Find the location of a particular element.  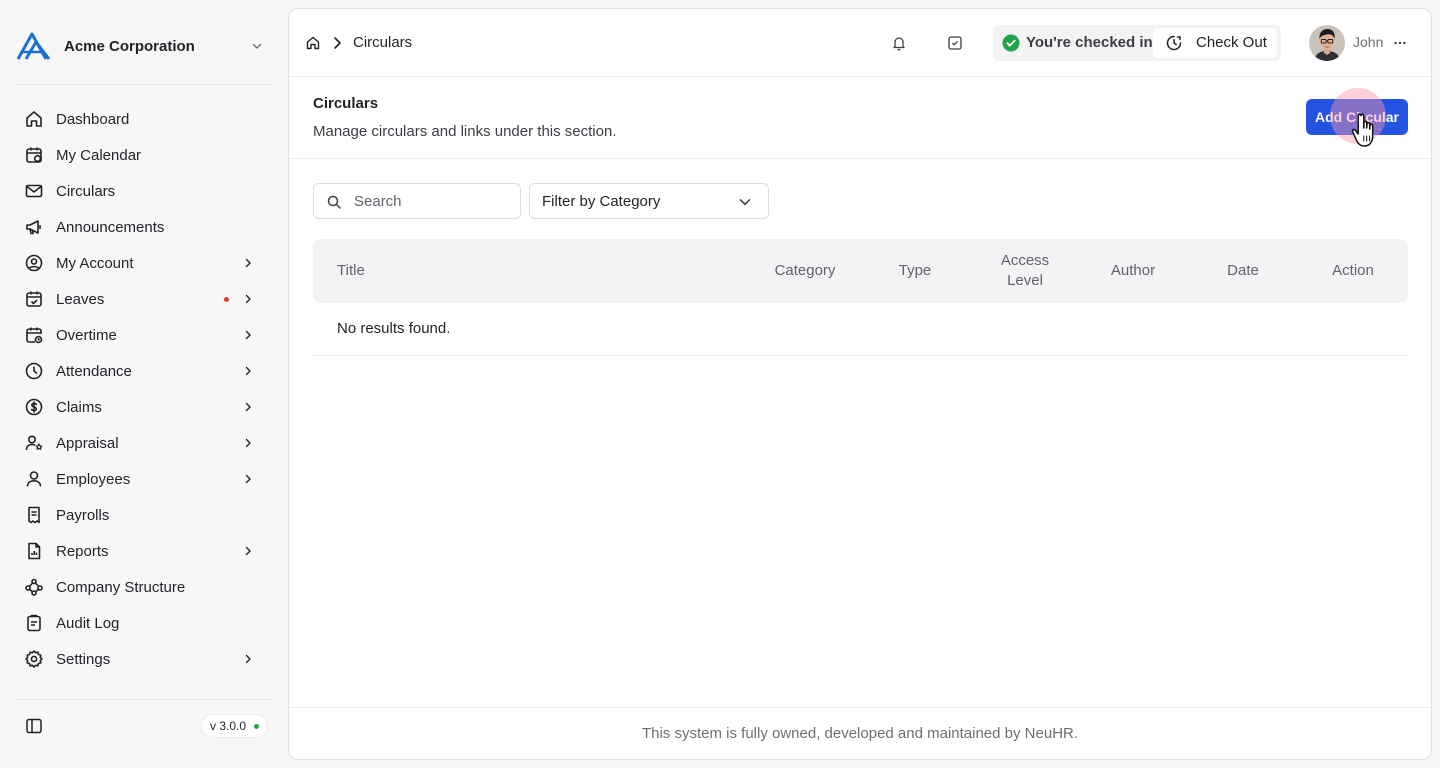

megaphone-icon is located at coordinates (33, 227).